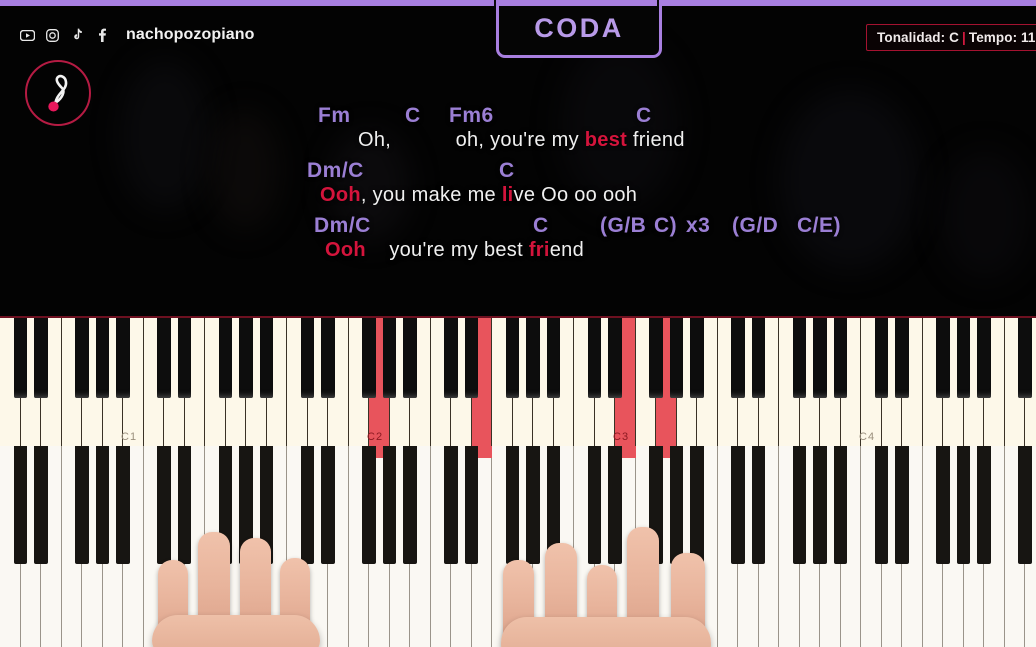 This screenshot has width=1036, height=647. What do you see at coordinates (377, 140) in the screenshot?
I see `lyric-text: Oh,` at bounding box center [377, 140].